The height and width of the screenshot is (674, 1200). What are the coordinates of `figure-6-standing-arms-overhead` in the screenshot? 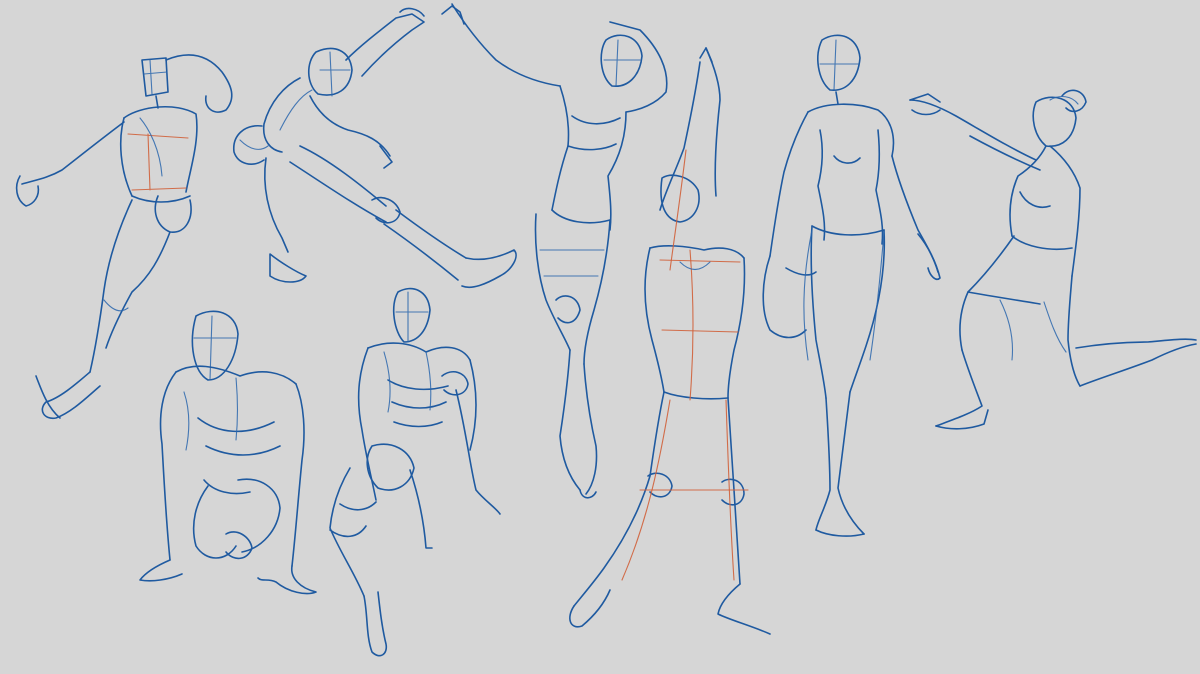 It's located at (670, 341).